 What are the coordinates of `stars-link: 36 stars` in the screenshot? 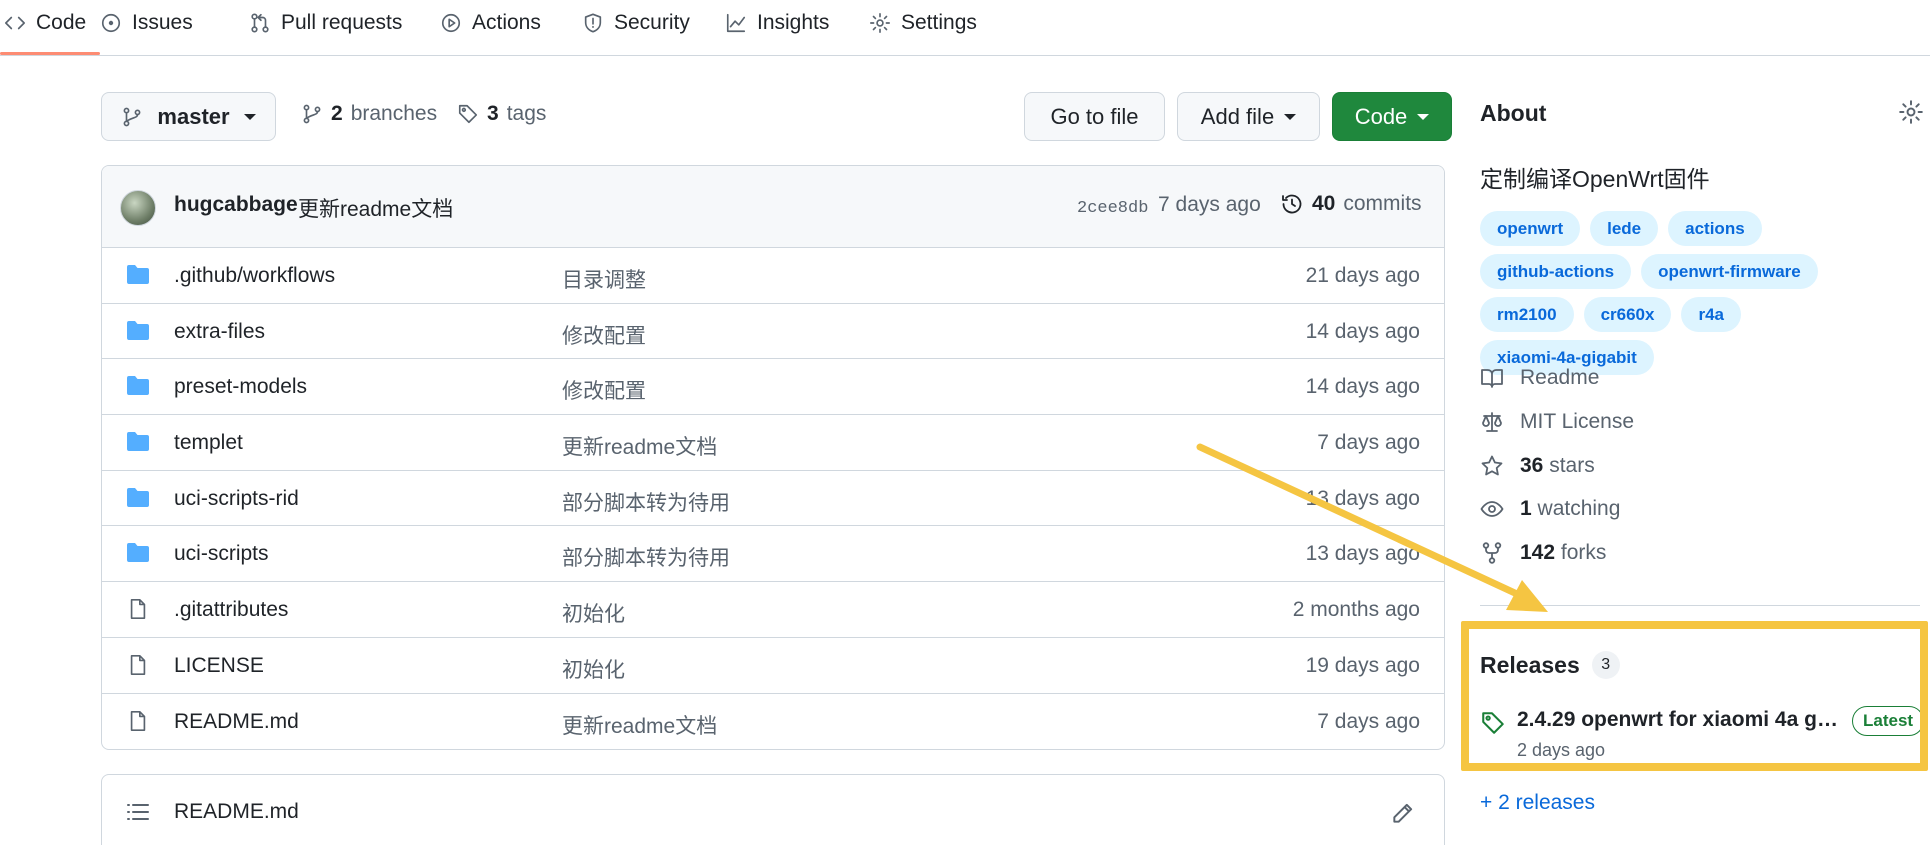 It's located at (1537, 466).